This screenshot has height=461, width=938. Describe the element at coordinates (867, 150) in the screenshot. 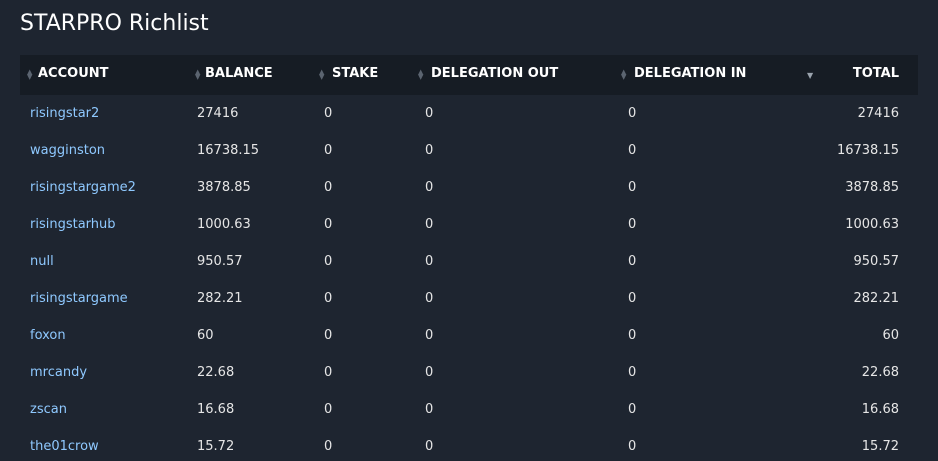

I see `total-cell: 16738.15` at that location.